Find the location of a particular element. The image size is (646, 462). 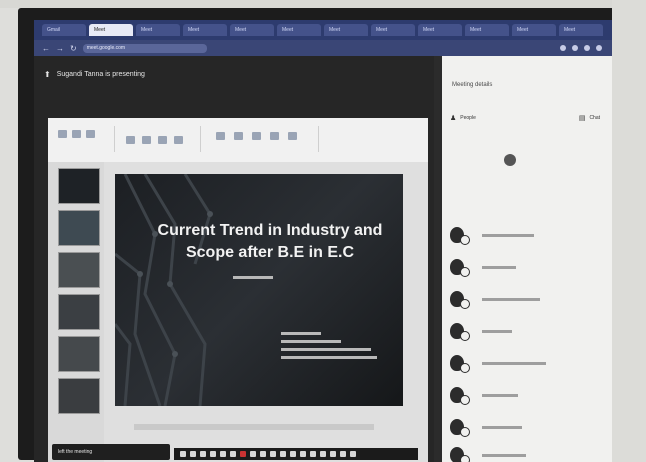

photo-top-edge is located at coordinates (323, 4).